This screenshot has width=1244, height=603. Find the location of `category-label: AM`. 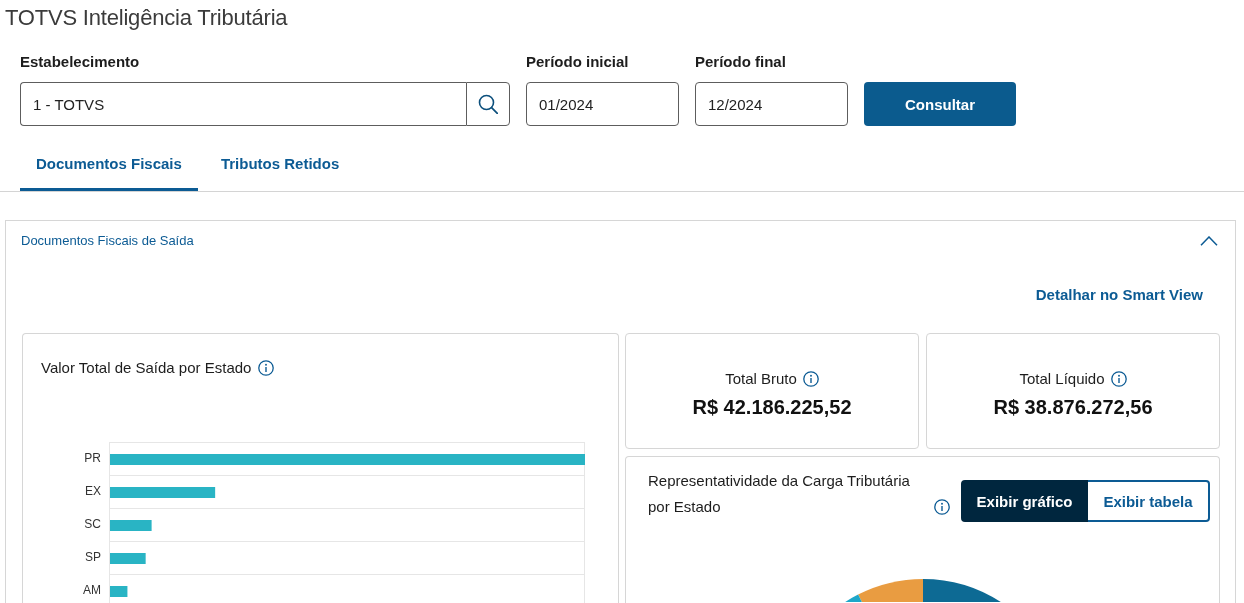

category-label: AM is located at coordinates (92, 590).